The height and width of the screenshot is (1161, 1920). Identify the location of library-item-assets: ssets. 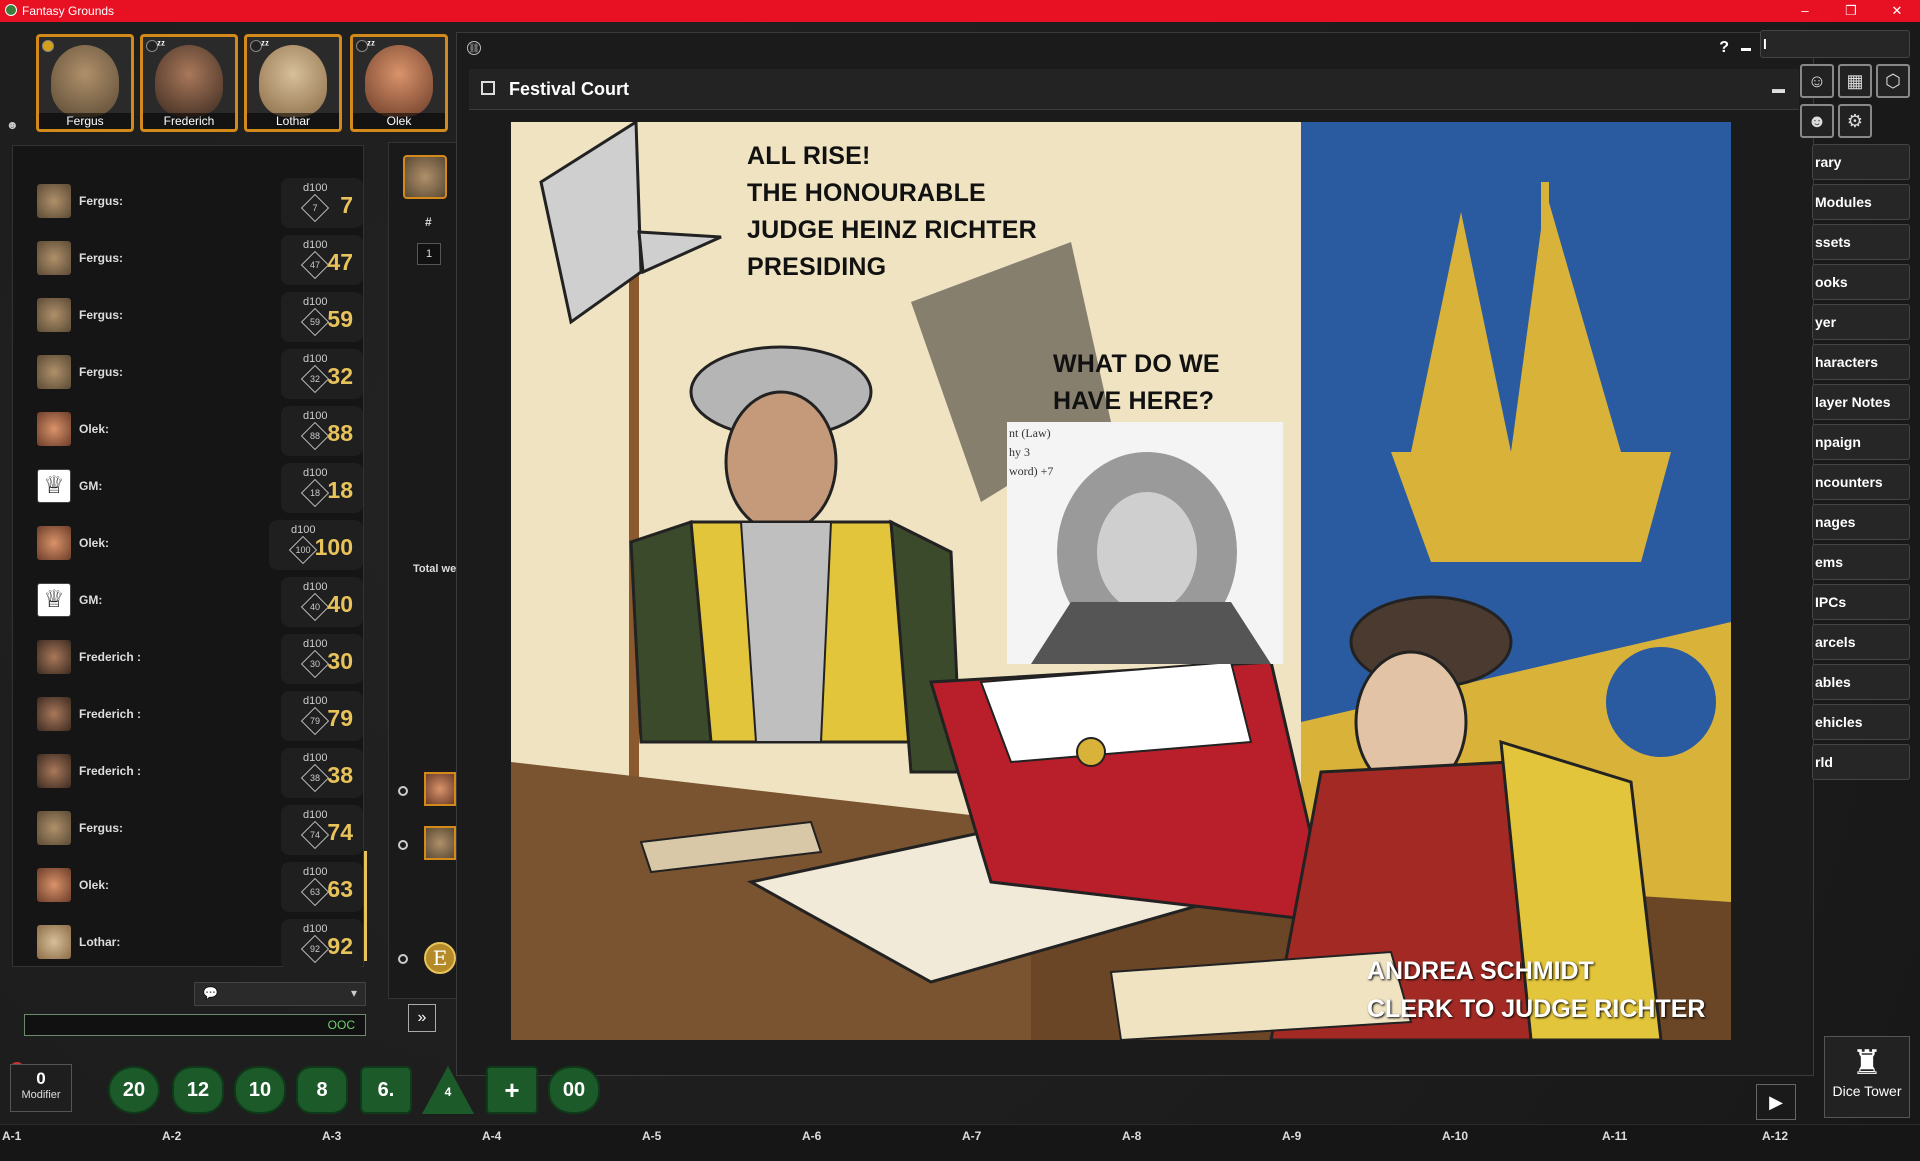
(1861, 242).